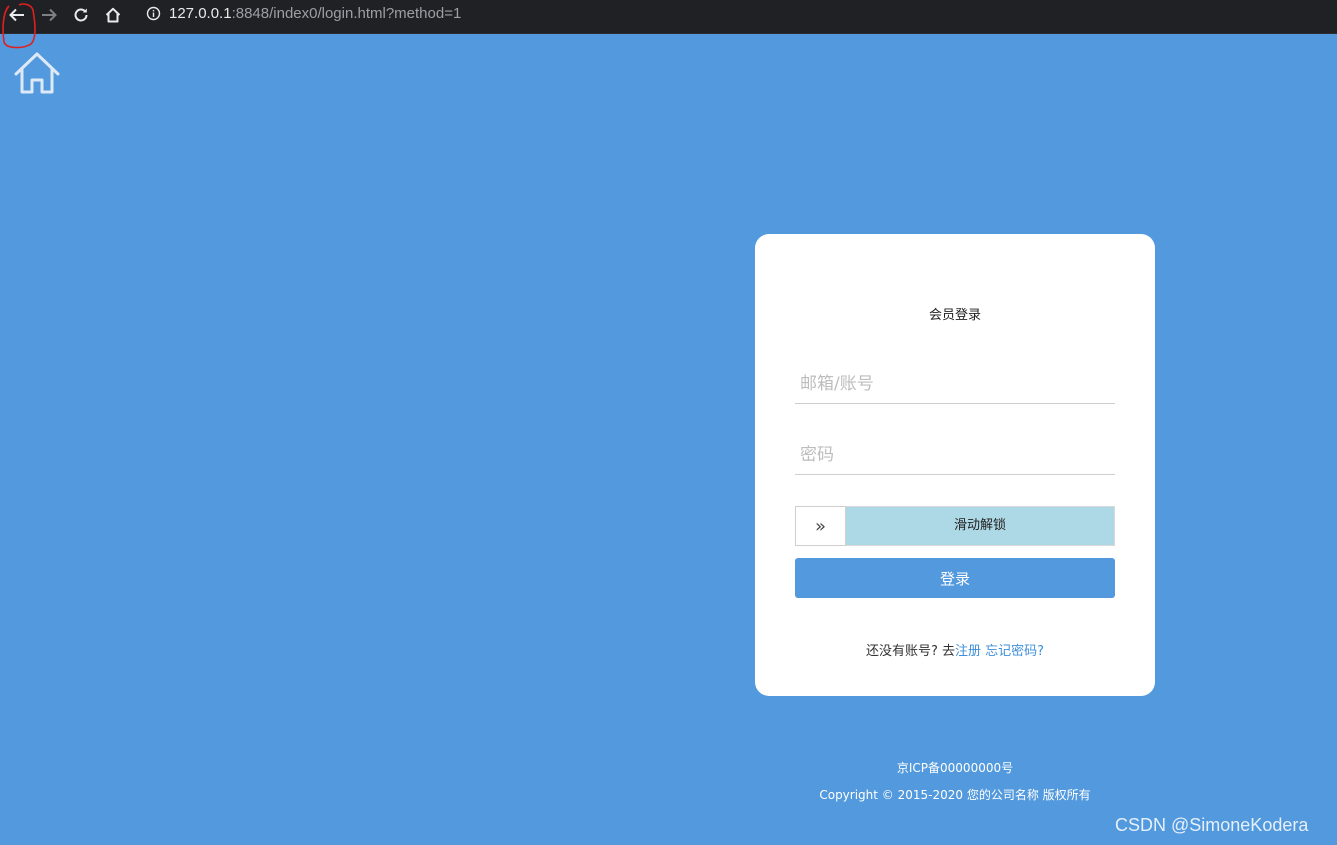 Image resolution: width=1337 pixels, height=845 pixels. I want to click on login-button: 登录, so click(955, 578).